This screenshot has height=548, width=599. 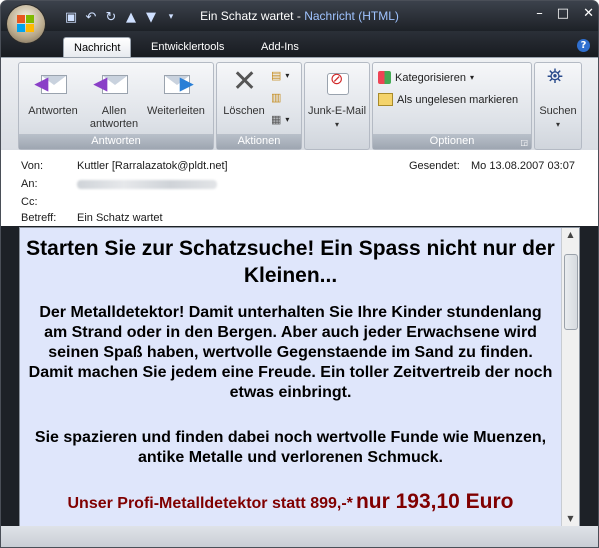 I want to click on dialog-launcher-icon: ◲, so click(x=524, y=142).